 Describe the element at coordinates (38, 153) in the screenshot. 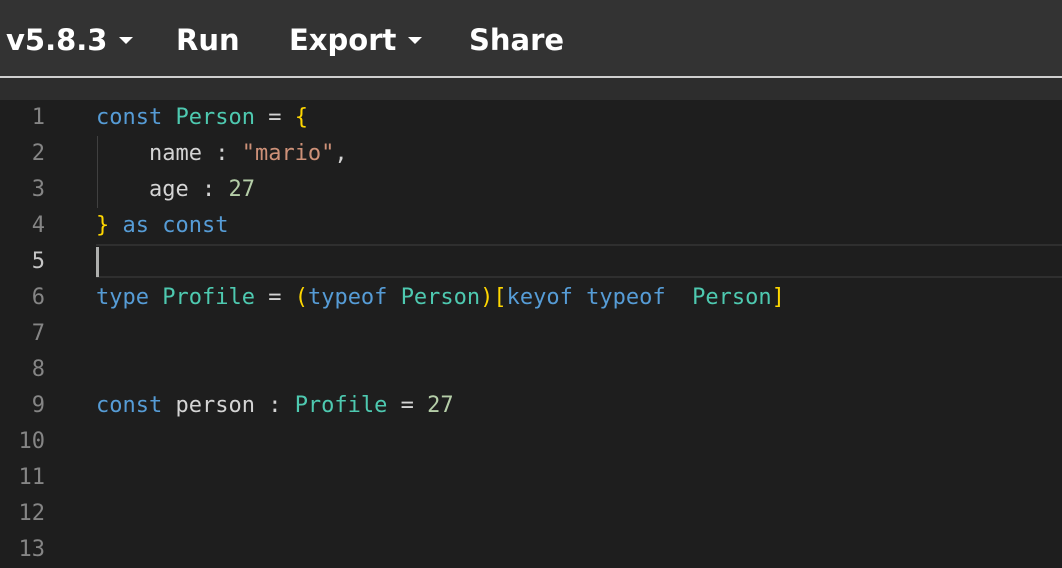

I see `line-number: 2` at that location.